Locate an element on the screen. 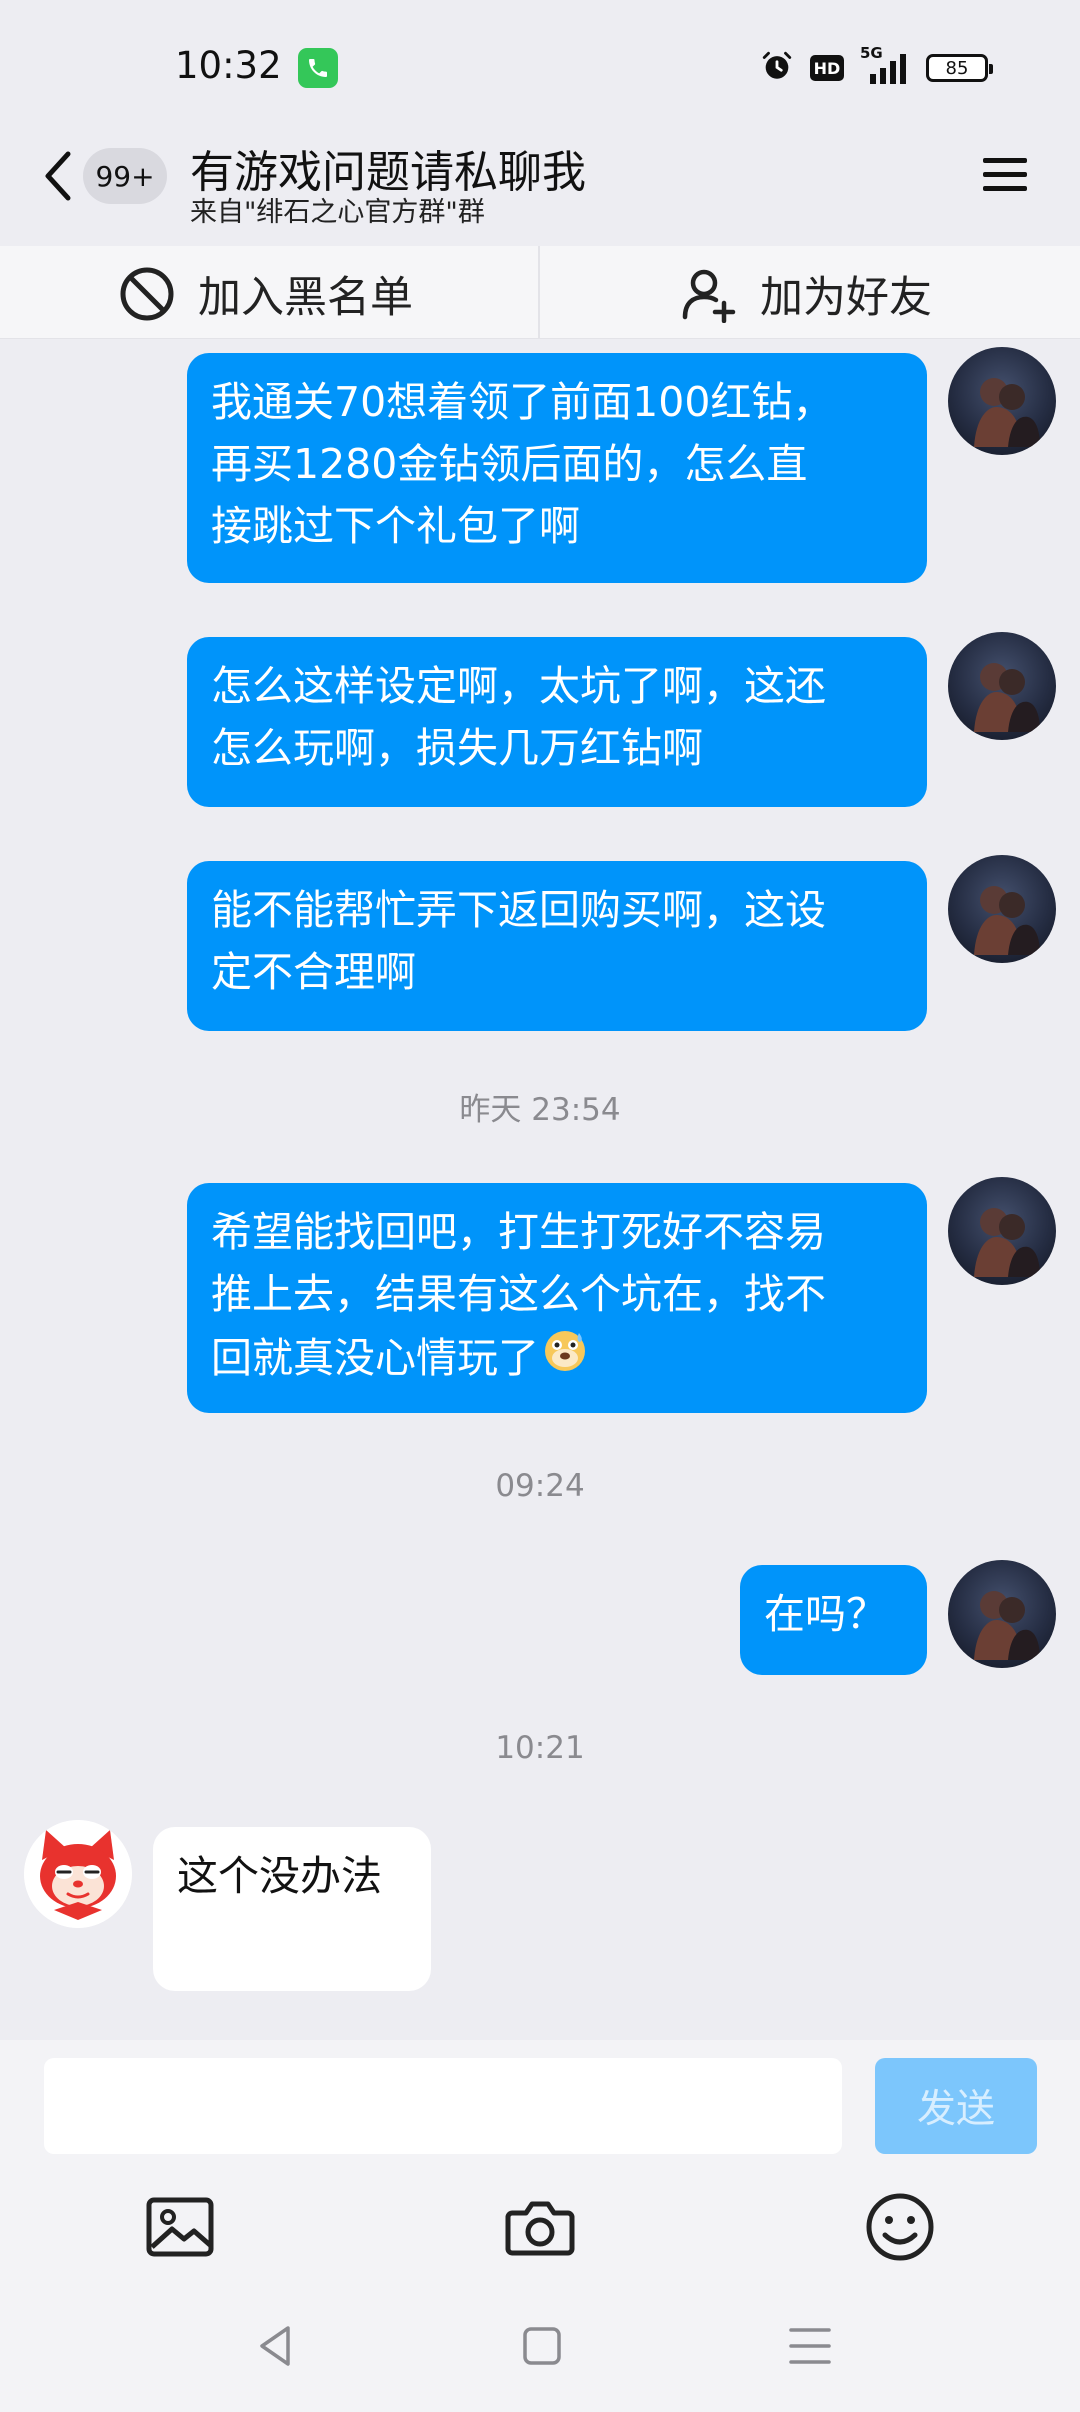  nav-recents-icon is located at coordinates (810, 2346).